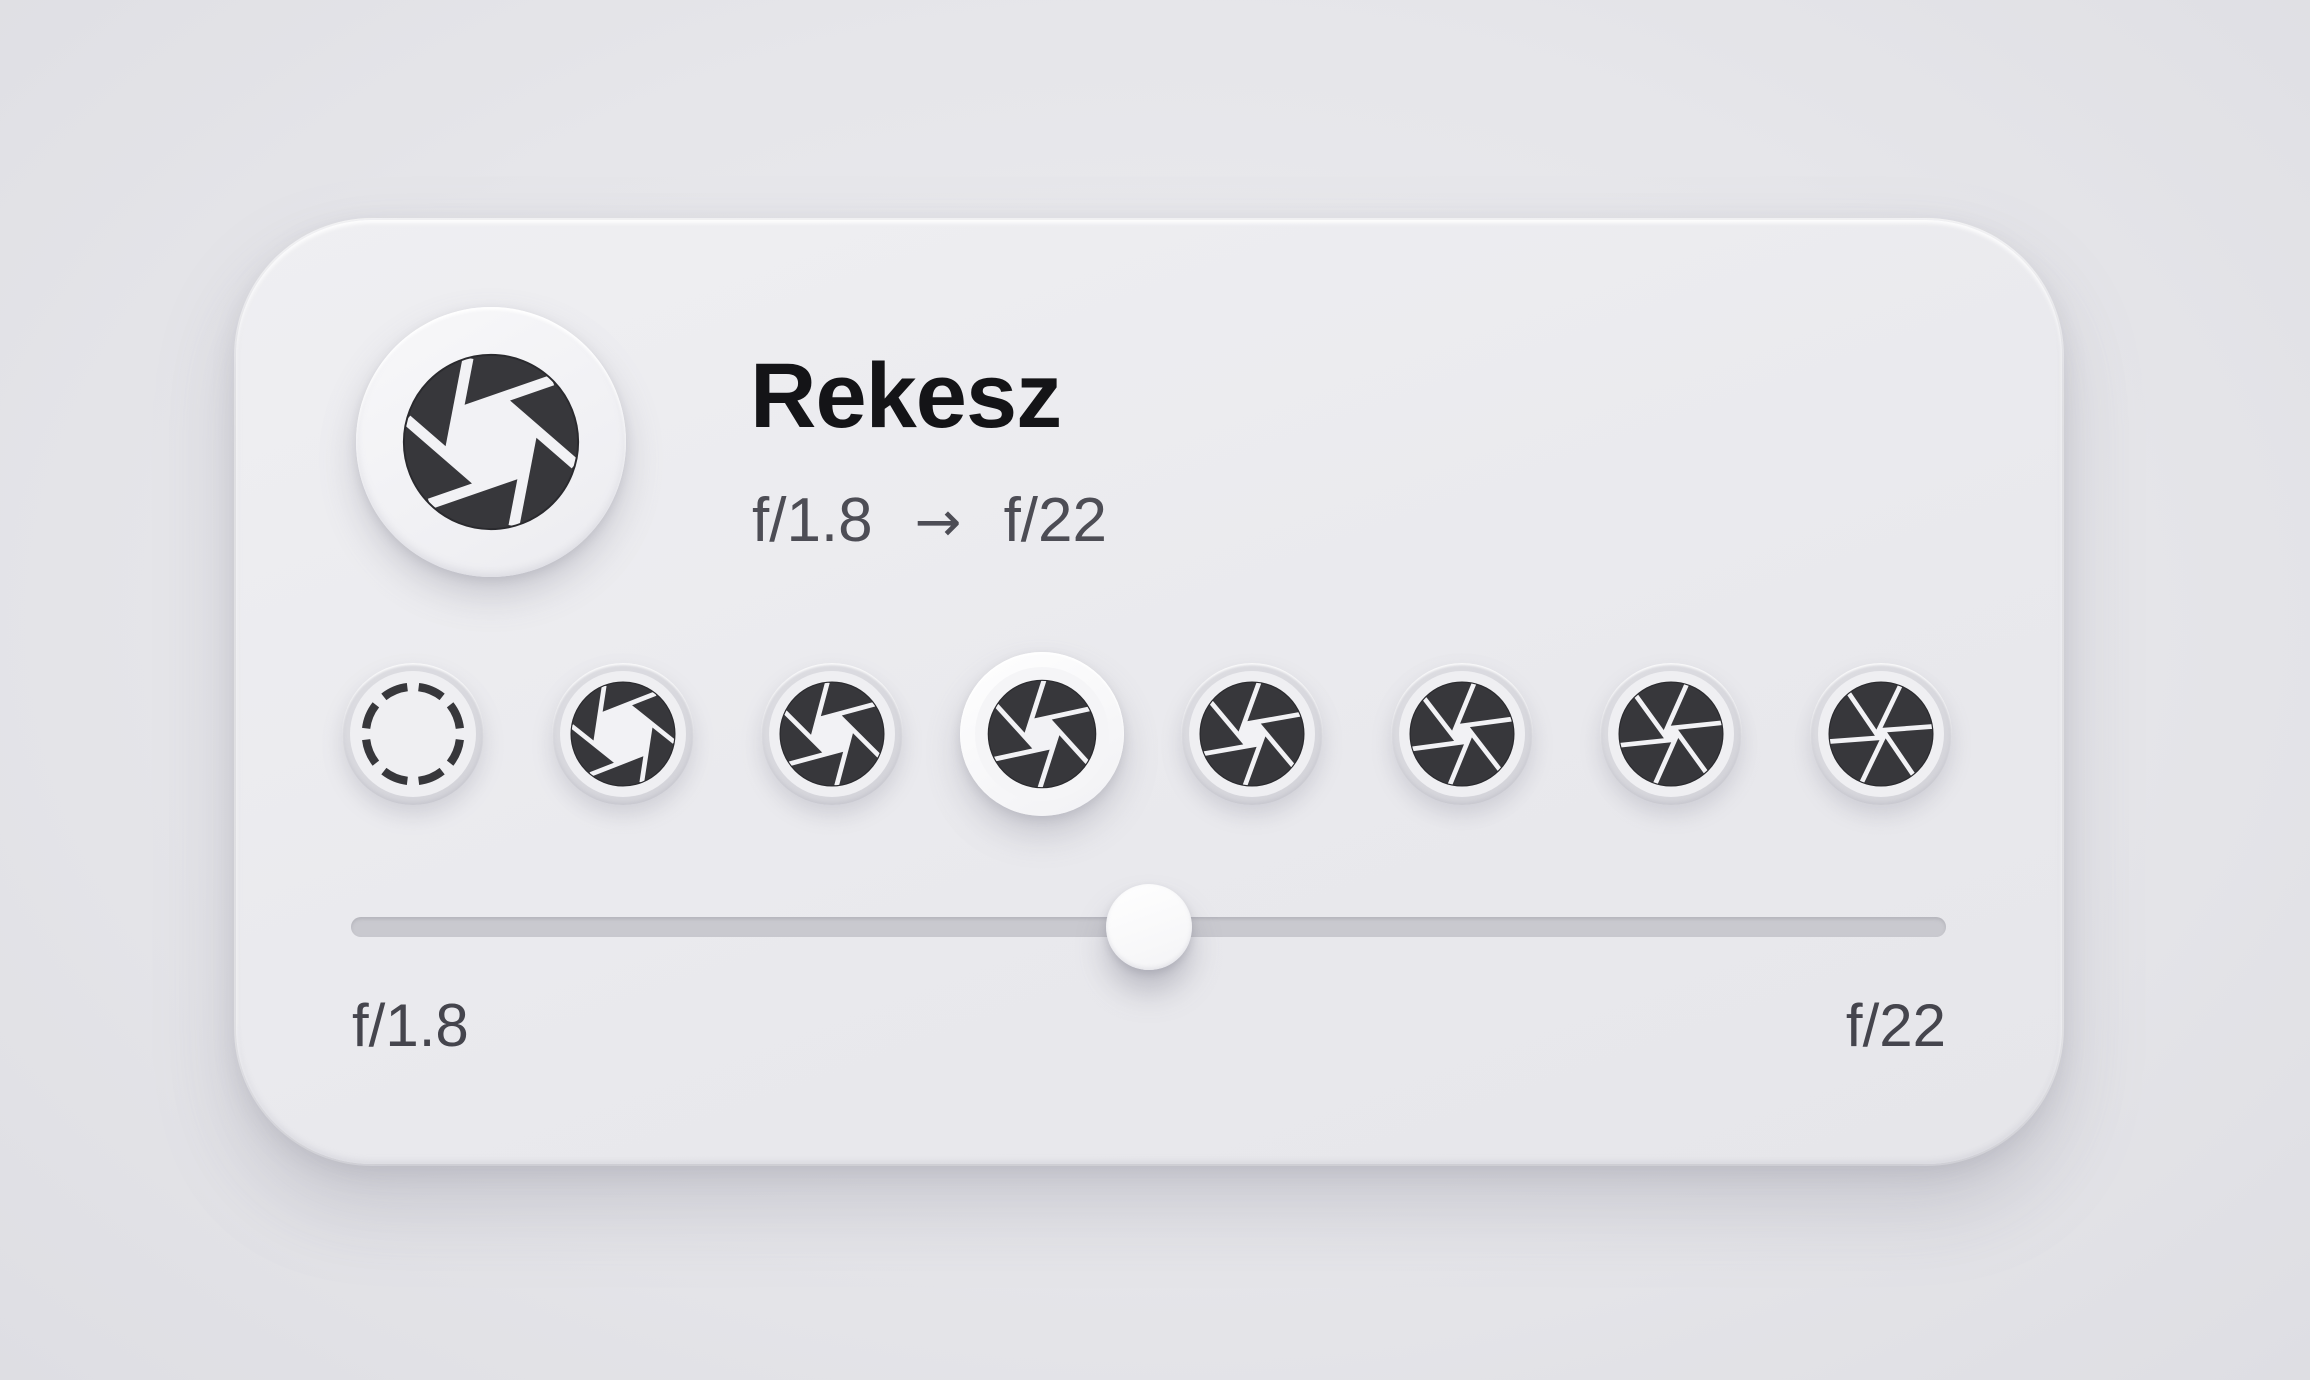  What do you see at coordinates (1055, 520) in the screenshot?
I see `range-to-label: f/22` at bounding box center [1055, 520].